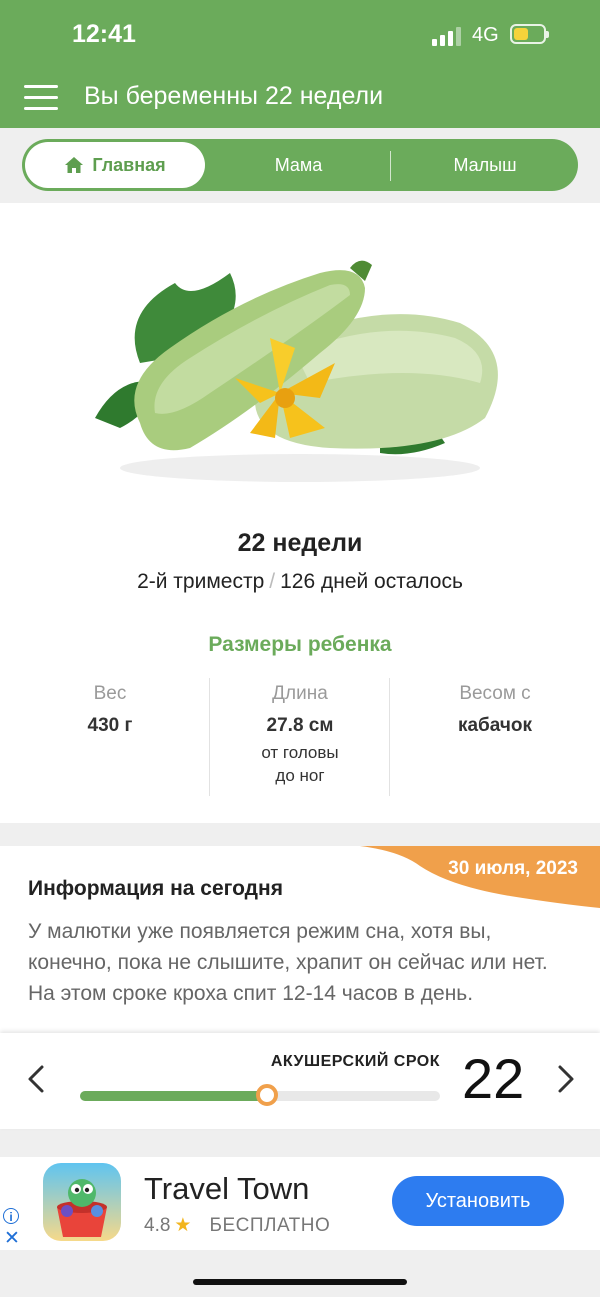 This screenshot has width=600, height=1297. What do you see at coordinates (183, 1225) in the screenshot?
I see `star-icon: ★` at bounding box center [183, 1225].